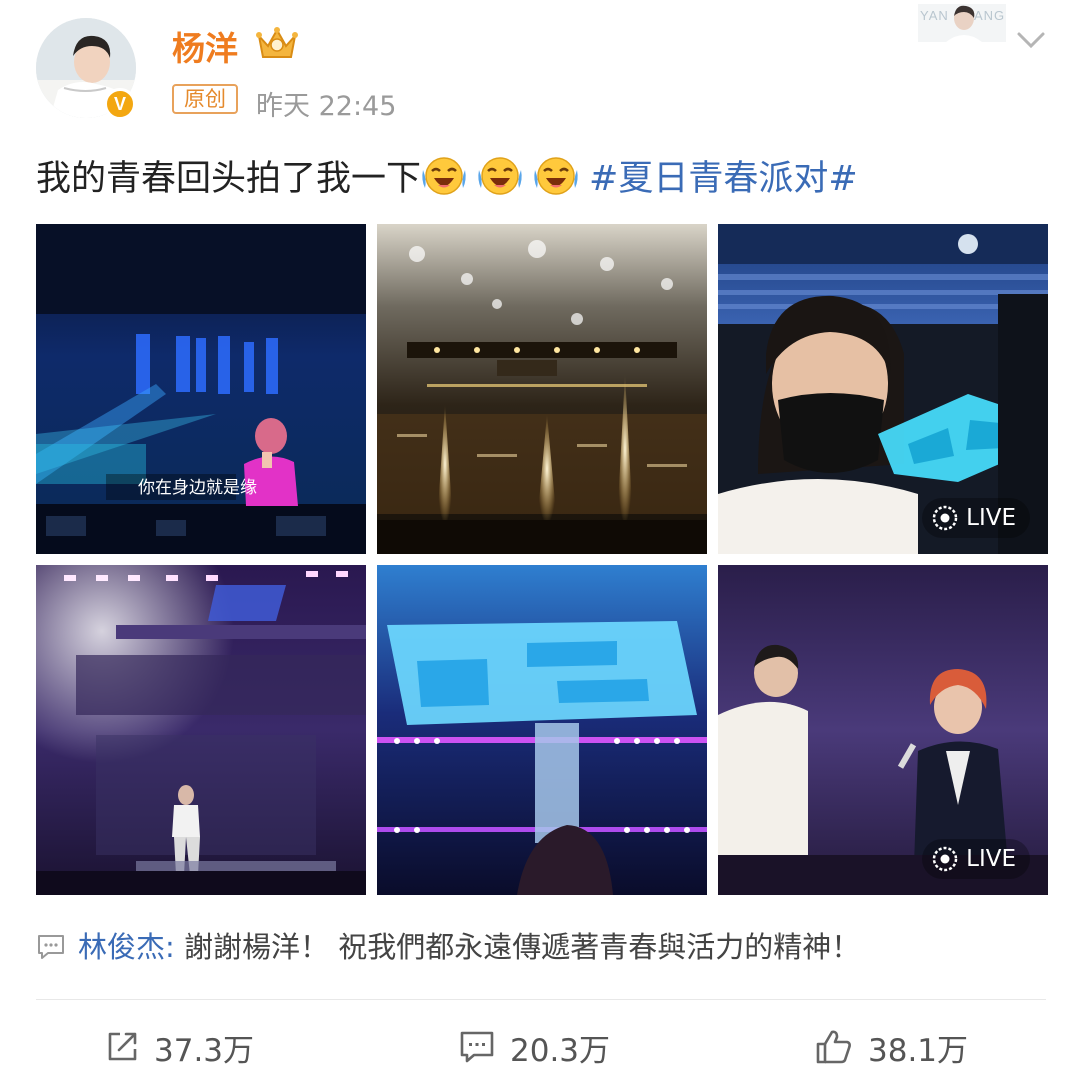 The height and width of the screenshot is (1085, 1080). Describe the element at coordinates (197, 488) in the screenshot. I see `image-subtitle: 你在身边就是缘` at that location.